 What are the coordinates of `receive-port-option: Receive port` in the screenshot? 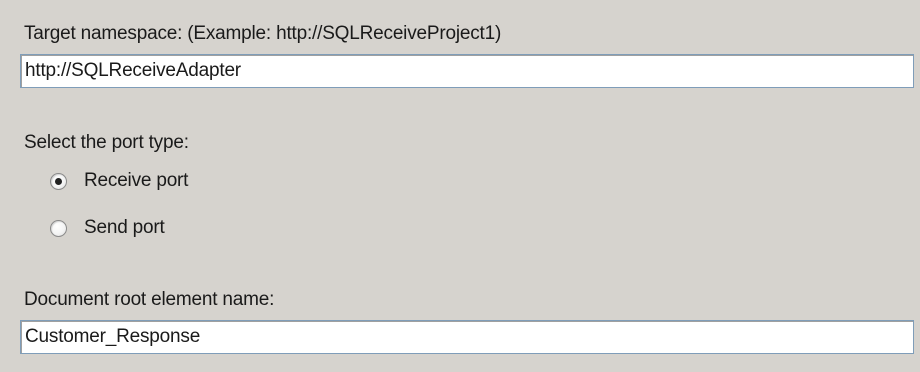 It's located at (119, 181).